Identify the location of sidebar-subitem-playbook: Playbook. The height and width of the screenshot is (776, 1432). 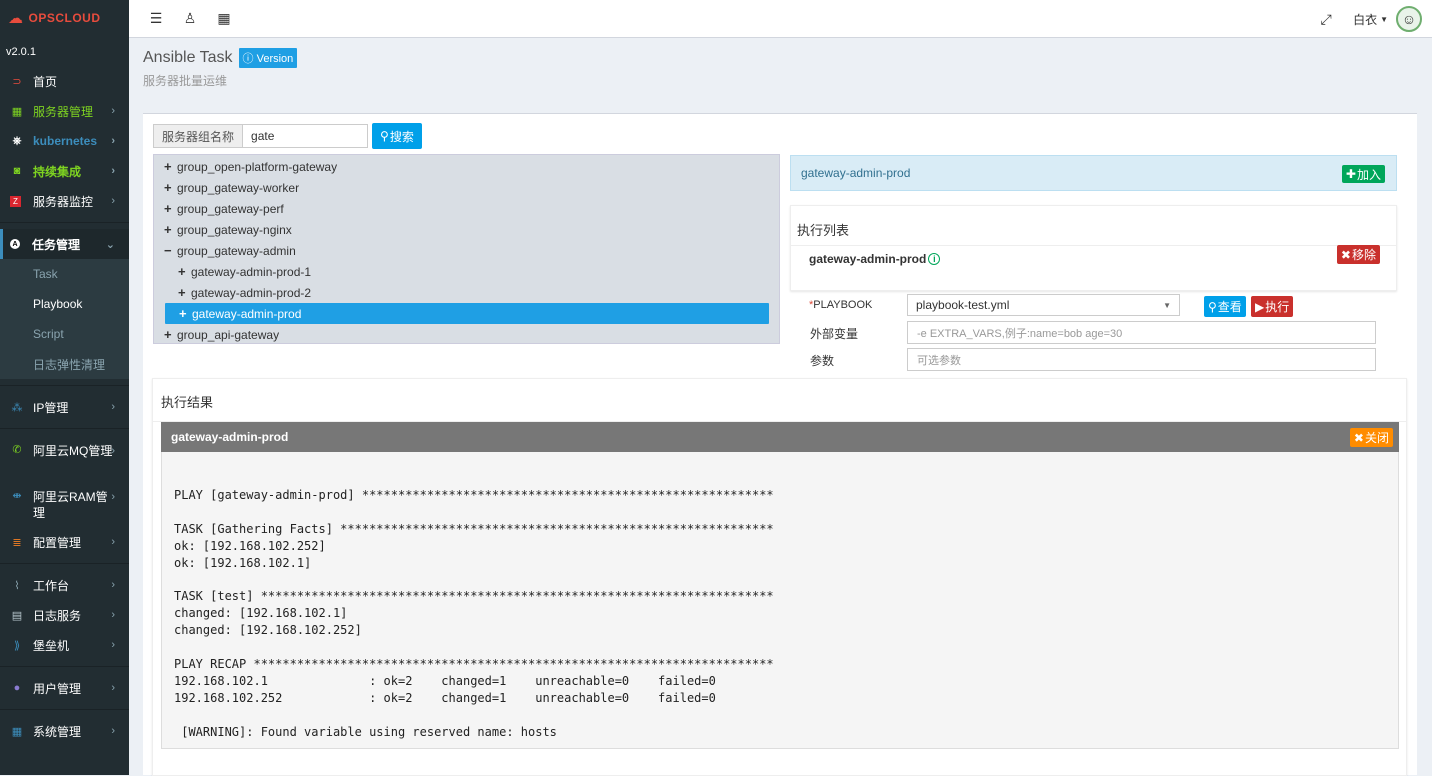
(64, 304).